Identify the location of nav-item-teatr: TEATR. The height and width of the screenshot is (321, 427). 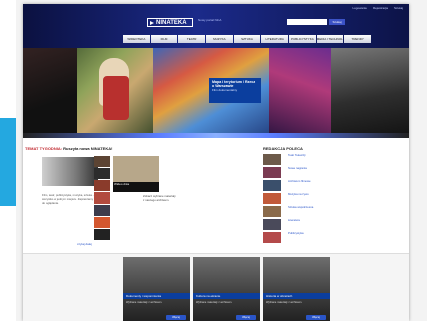
(192, 39).